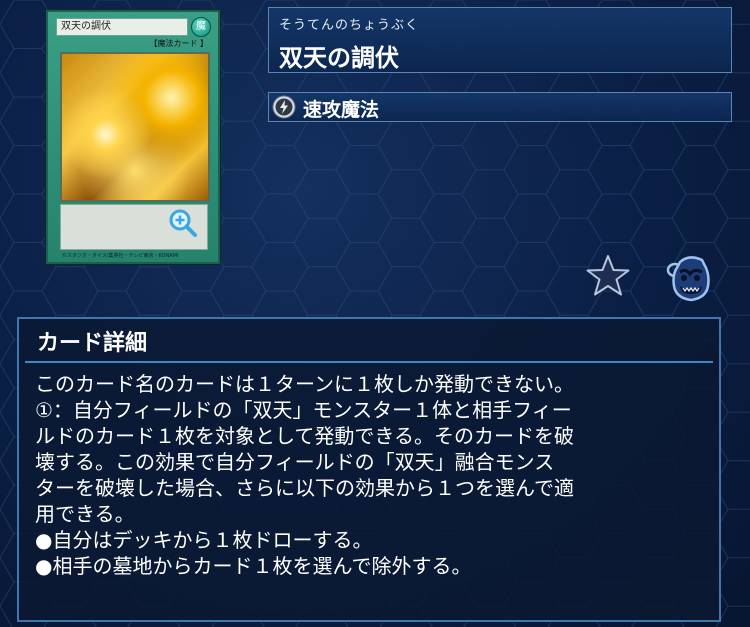 This screenshot has width=750, height=627. Describe the element at coordinates (349, 25) in the screenshot. I see `card-name-reading: そうてんのちょうぶく` at that location.